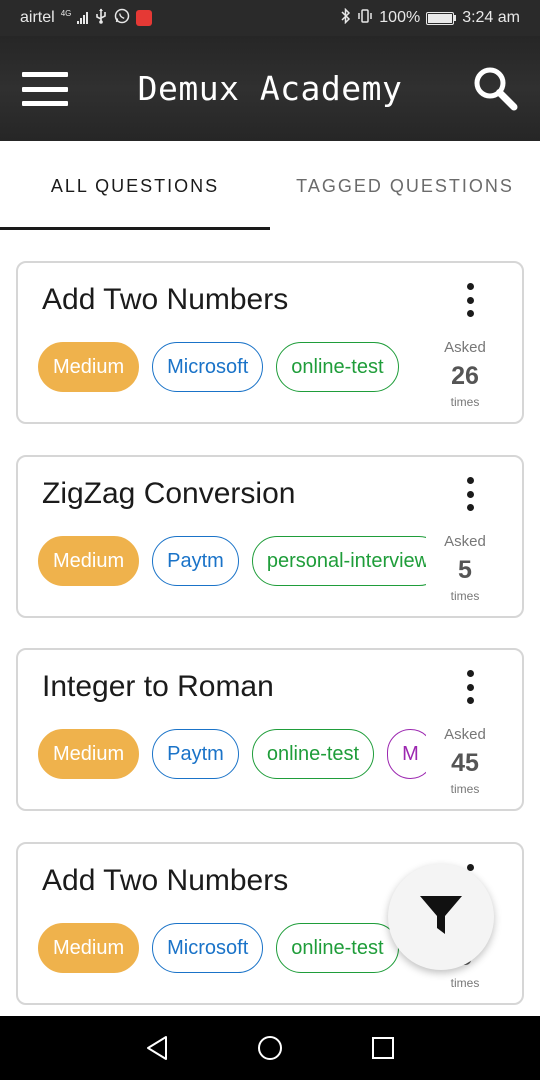 This screenshot has width=540, height=1080. I want to click on app-title: Demux Academy, so click(270, 88).